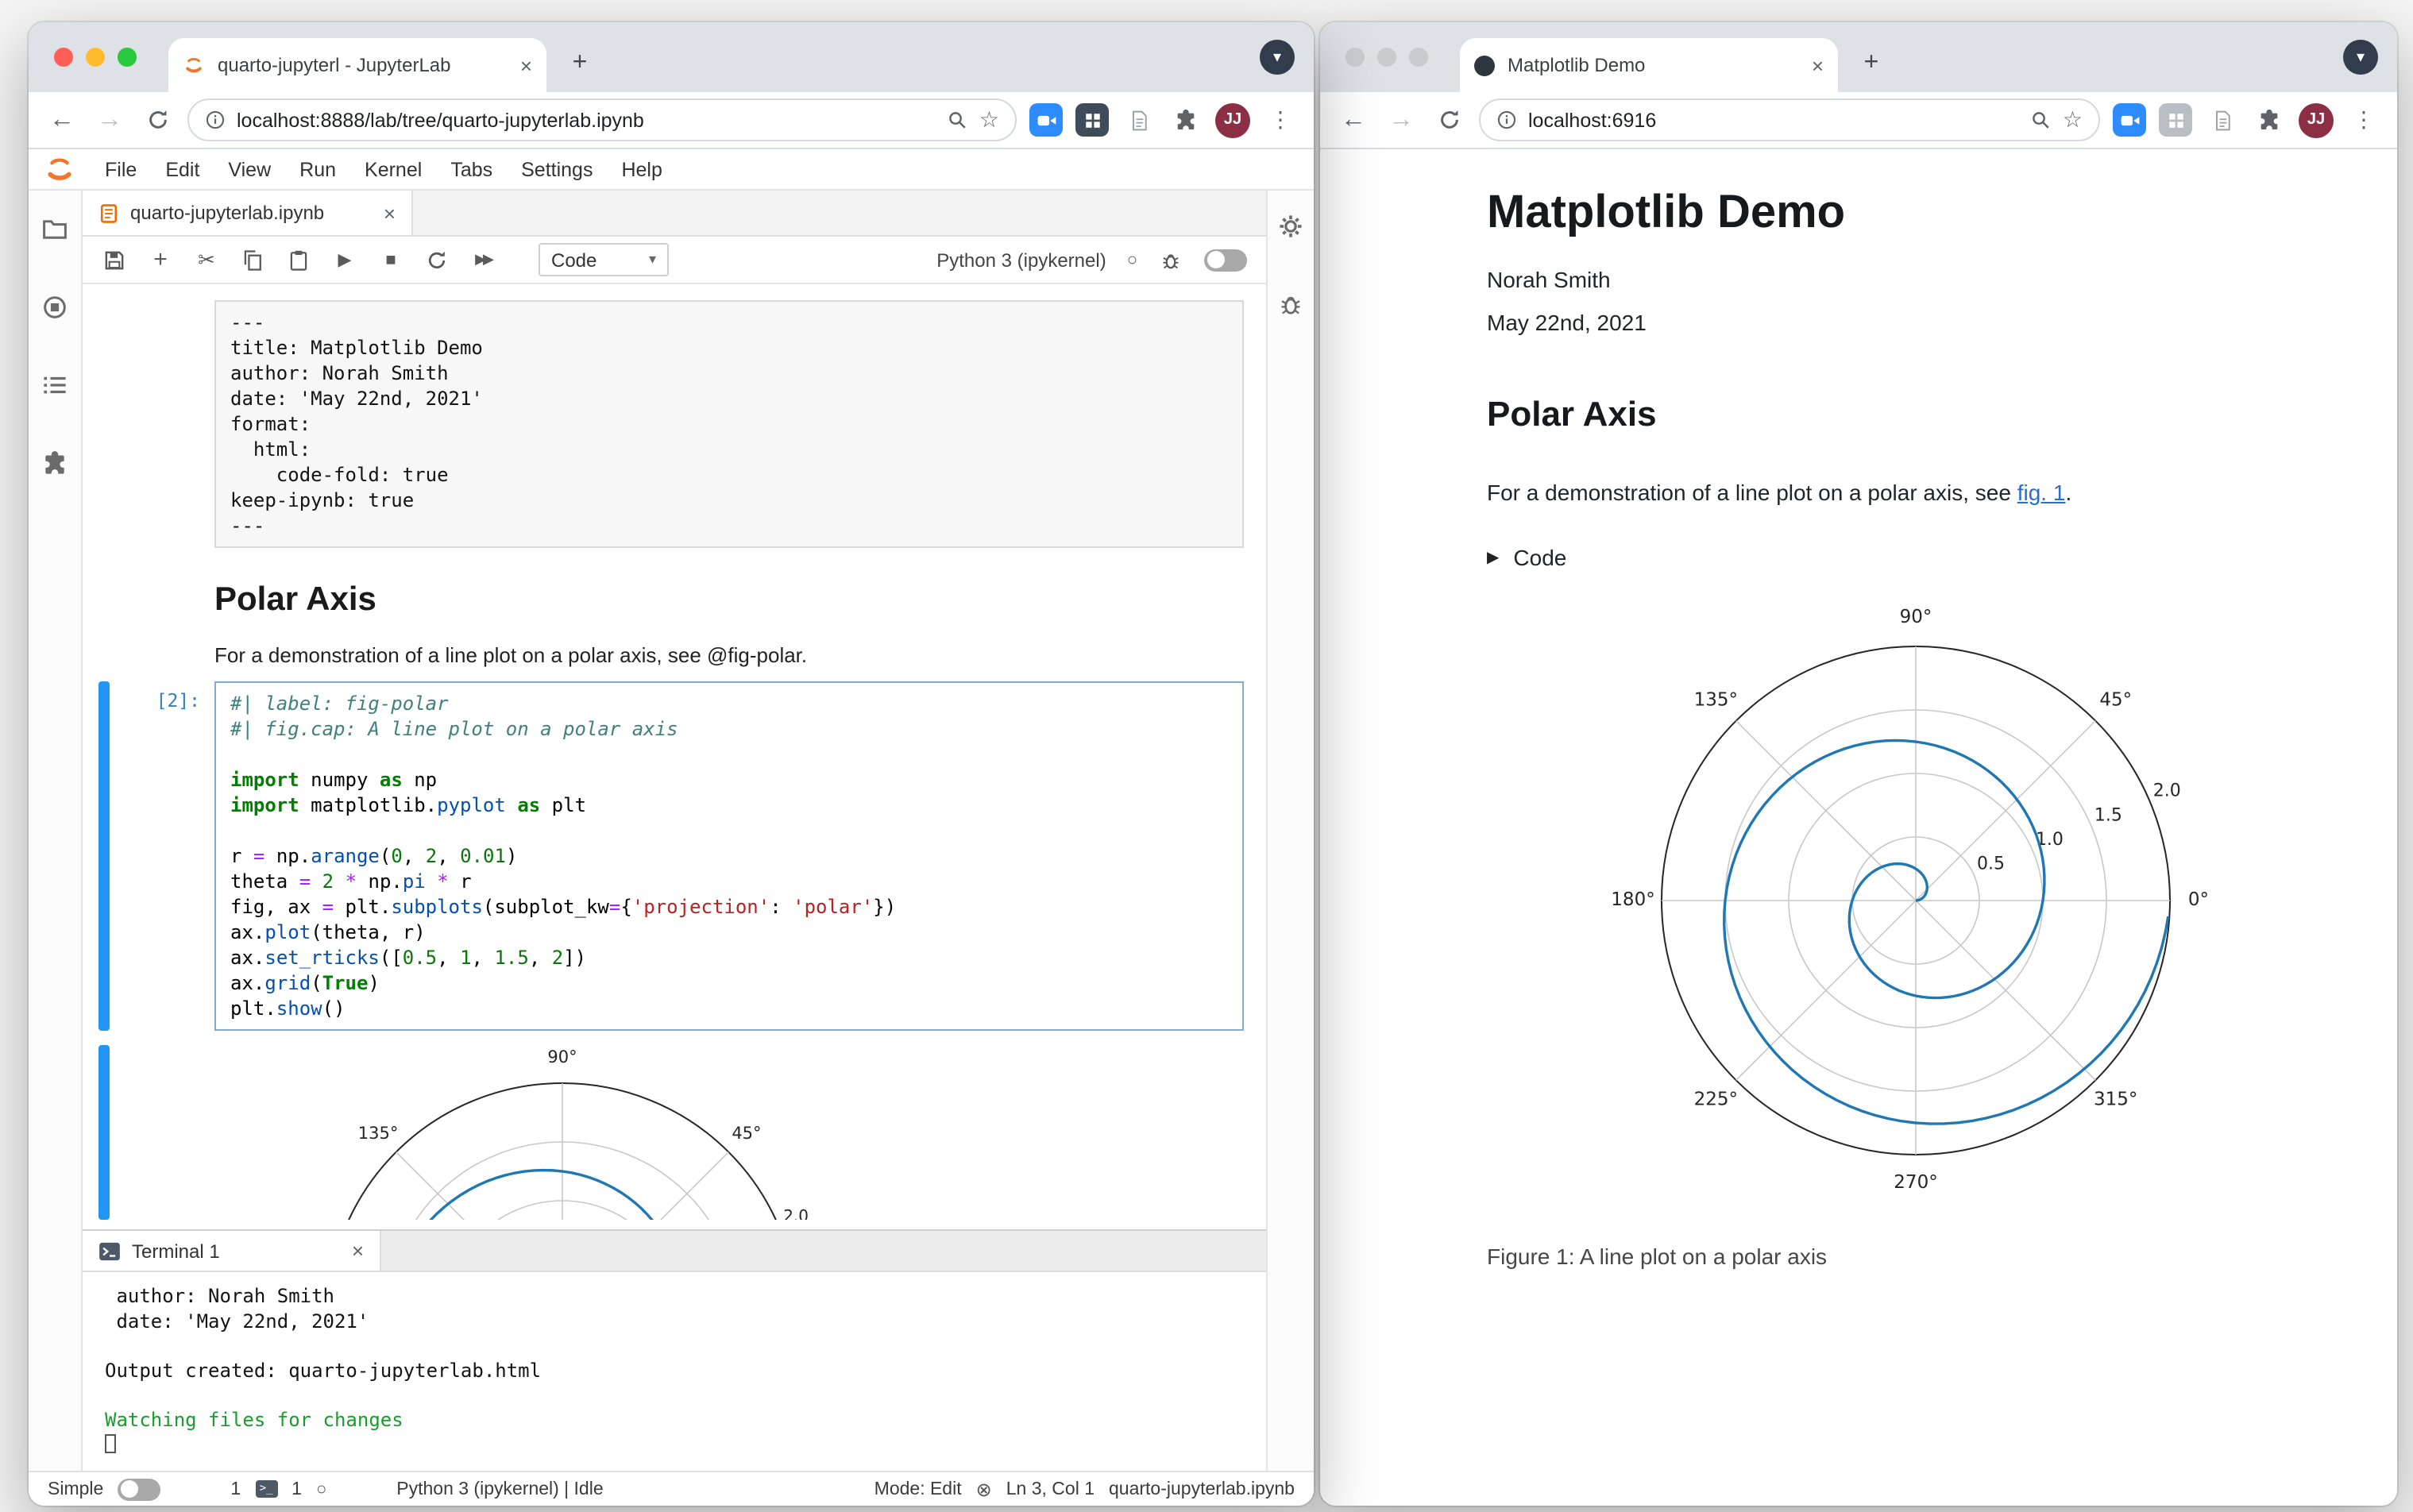  What do you see at coordinates (206, 259) in the screenshot?
I see `cut-cells-icon: ✂` at bounding box center [206, 259].